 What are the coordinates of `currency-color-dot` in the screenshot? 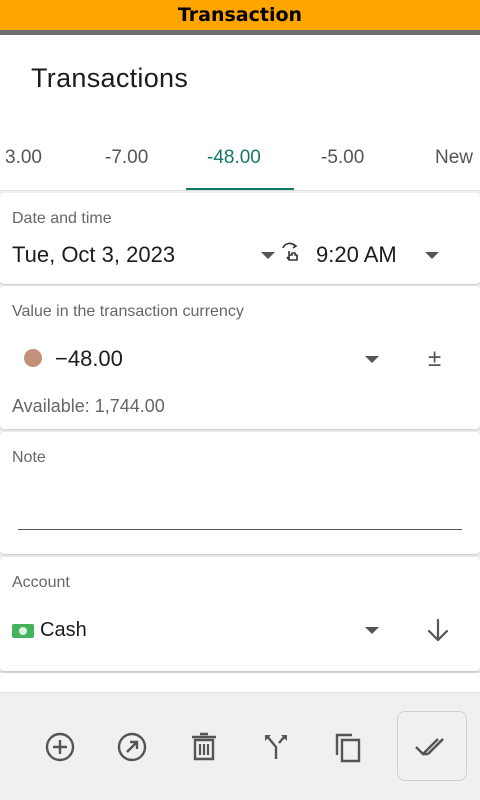 It's located at (33, 358).